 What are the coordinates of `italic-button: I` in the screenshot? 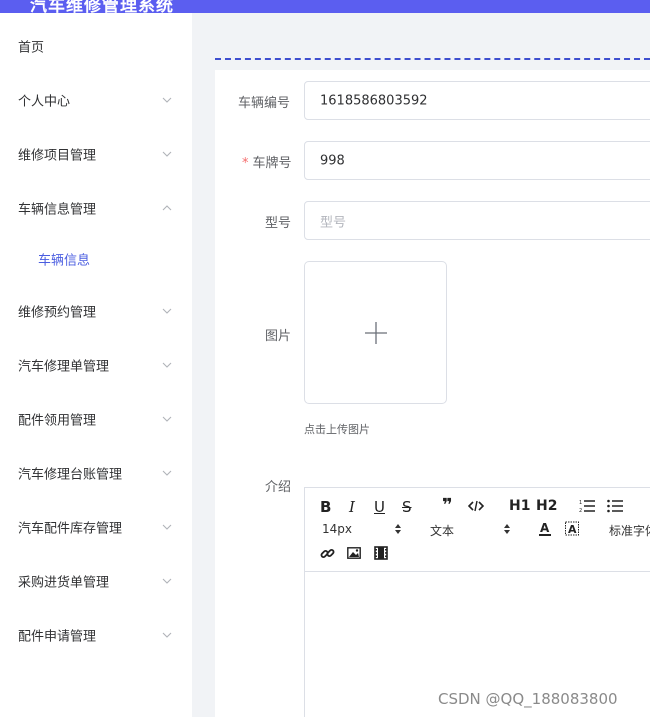 It's located at (352, 507).